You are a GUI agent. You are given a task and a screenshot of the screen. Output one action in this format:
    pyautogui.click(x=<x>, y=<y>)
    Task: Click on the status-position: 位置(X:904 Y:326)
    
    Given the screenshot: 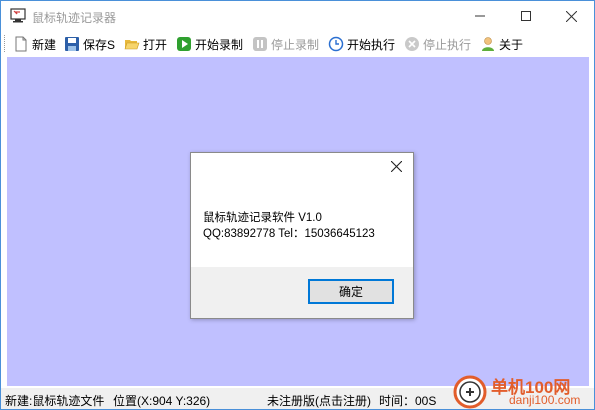 What is the action you would take?
    pyautogui.click(x=162, y=401)
    